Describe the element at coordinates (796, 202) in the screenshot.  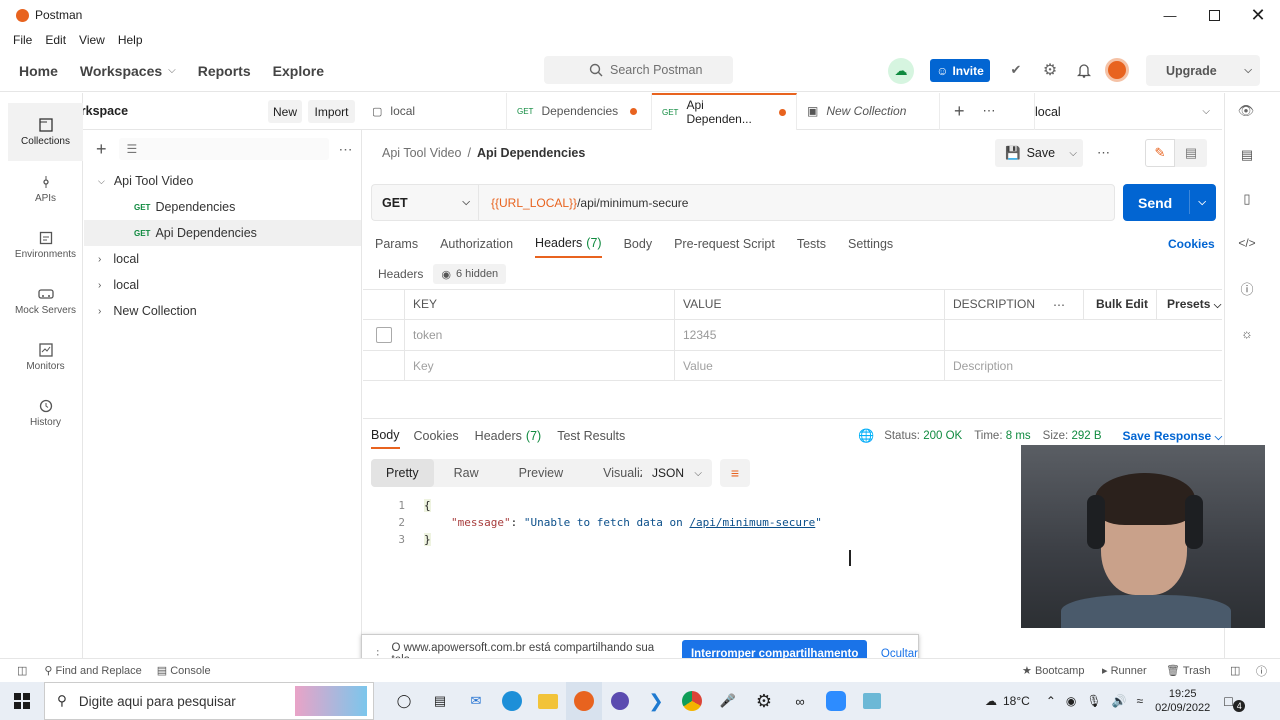
I see `url-input: {{URL_LOCAL}}/api/minimum-secure` at that location.